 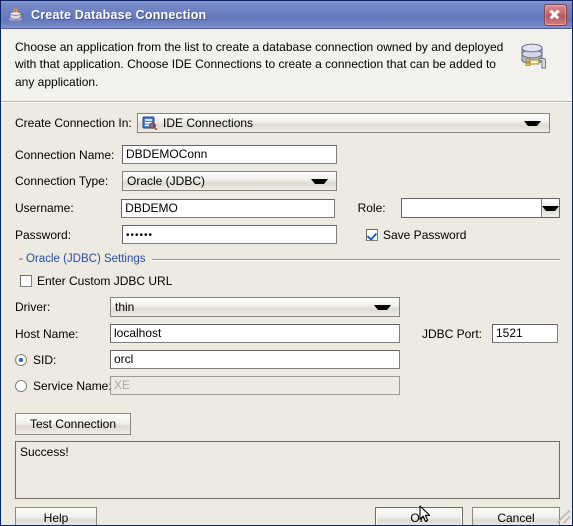 What do you see at coordinates (73, 123) in the screenshot?
I see `create-connection-in-label: Create Connection In:` at bounding box center [73, 123].